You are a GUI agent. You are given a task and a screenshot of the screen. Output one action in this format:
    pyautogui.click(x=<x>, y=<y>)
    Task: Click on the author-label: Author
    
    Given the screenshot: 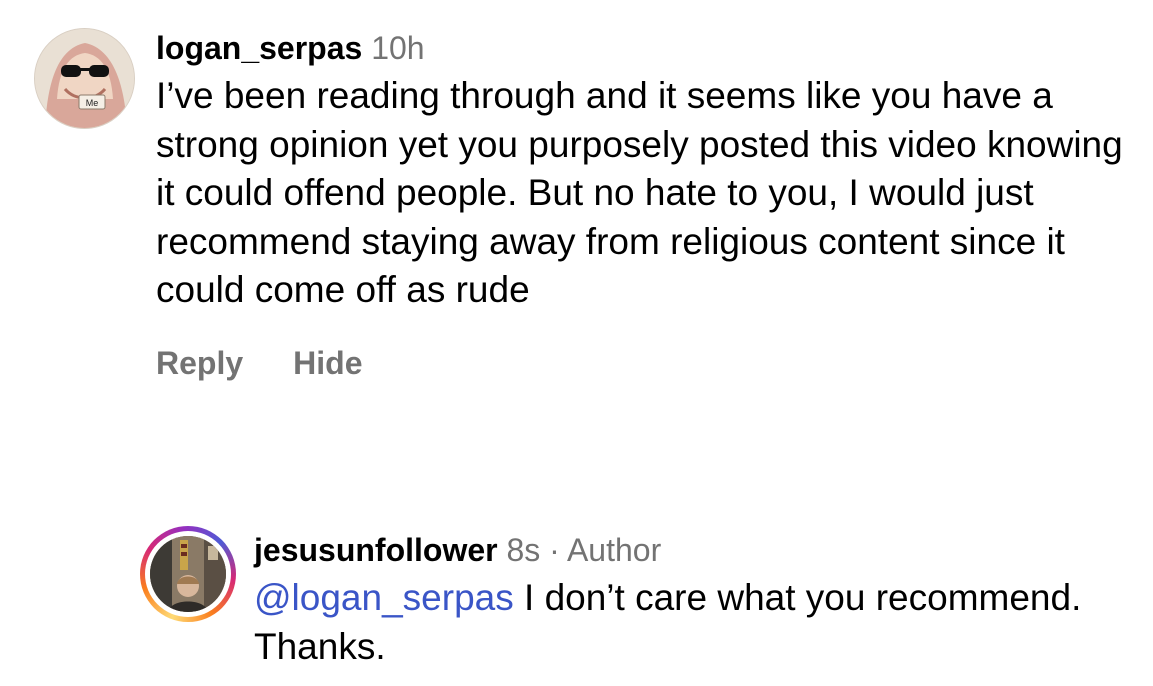 What is the action you would take?
    pyautogui.click(x=614, y=550)
    